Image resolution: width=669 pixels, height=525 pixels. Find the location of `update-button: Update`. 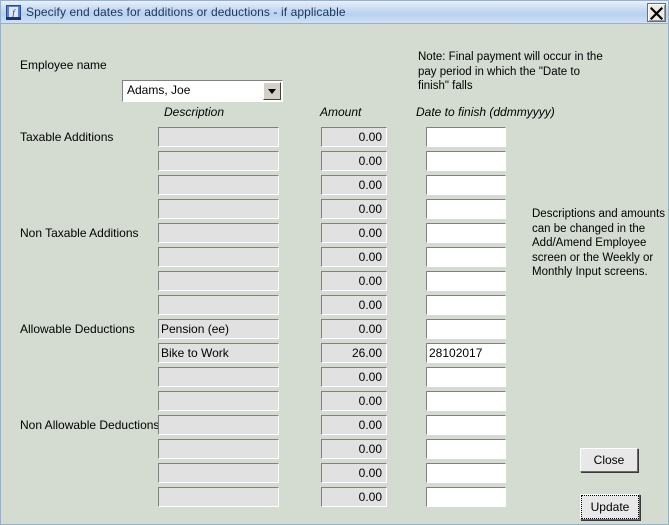

update-button: Update is located at coordinates (610, 507).